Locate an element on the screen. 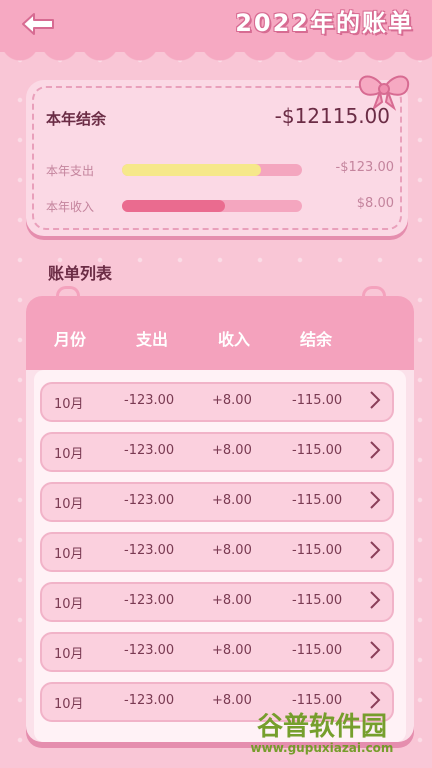 Image resolution: width=432 pixels, height=768 pixels. watermark: 谷普软件园 www.gupuxiazai.com is located at coordinates (322, 732).